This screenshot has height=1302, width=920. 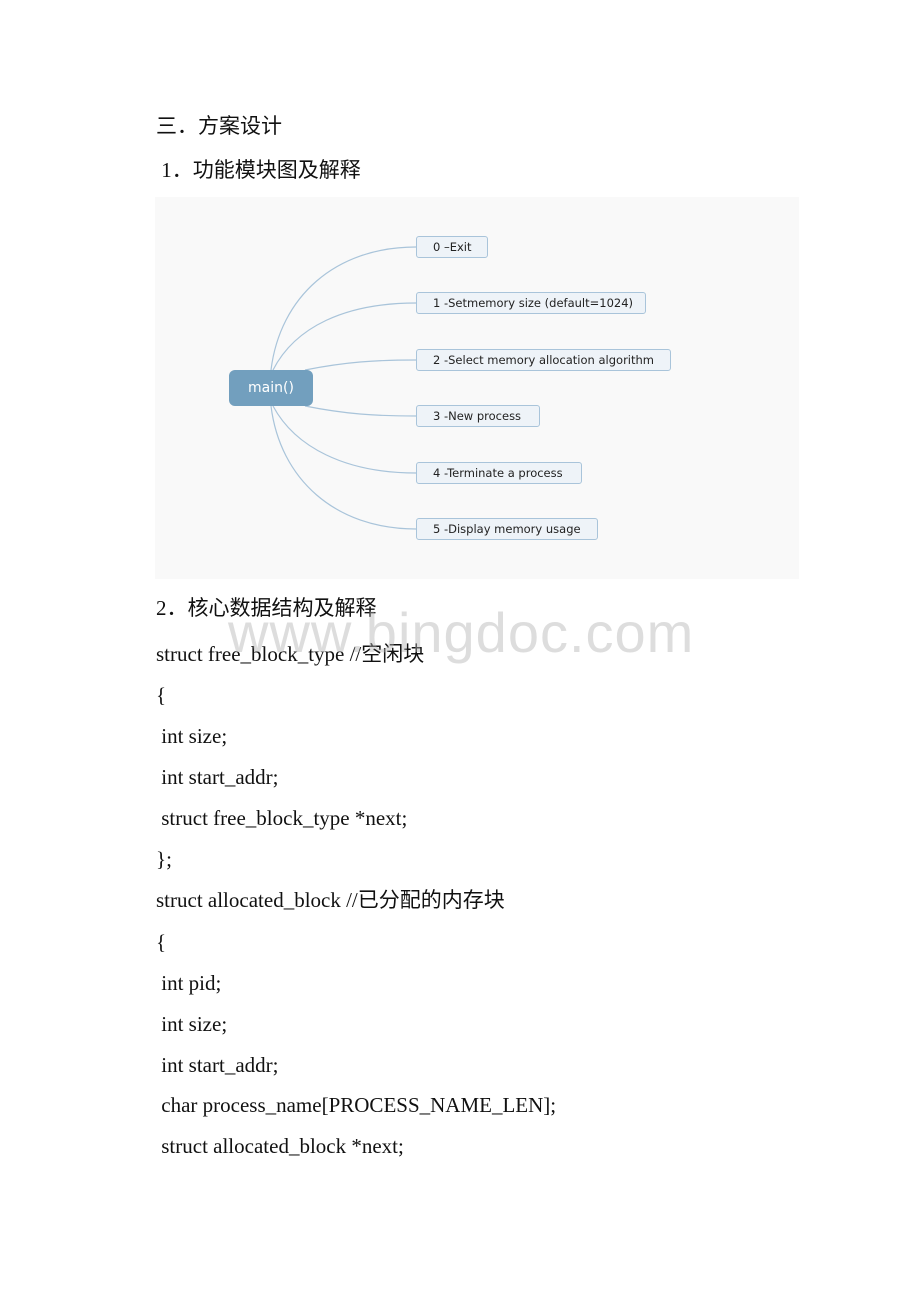 I want to click on subsection-heading-function-modules: 1．功能模块图及解释, so click(x=258, y=170).